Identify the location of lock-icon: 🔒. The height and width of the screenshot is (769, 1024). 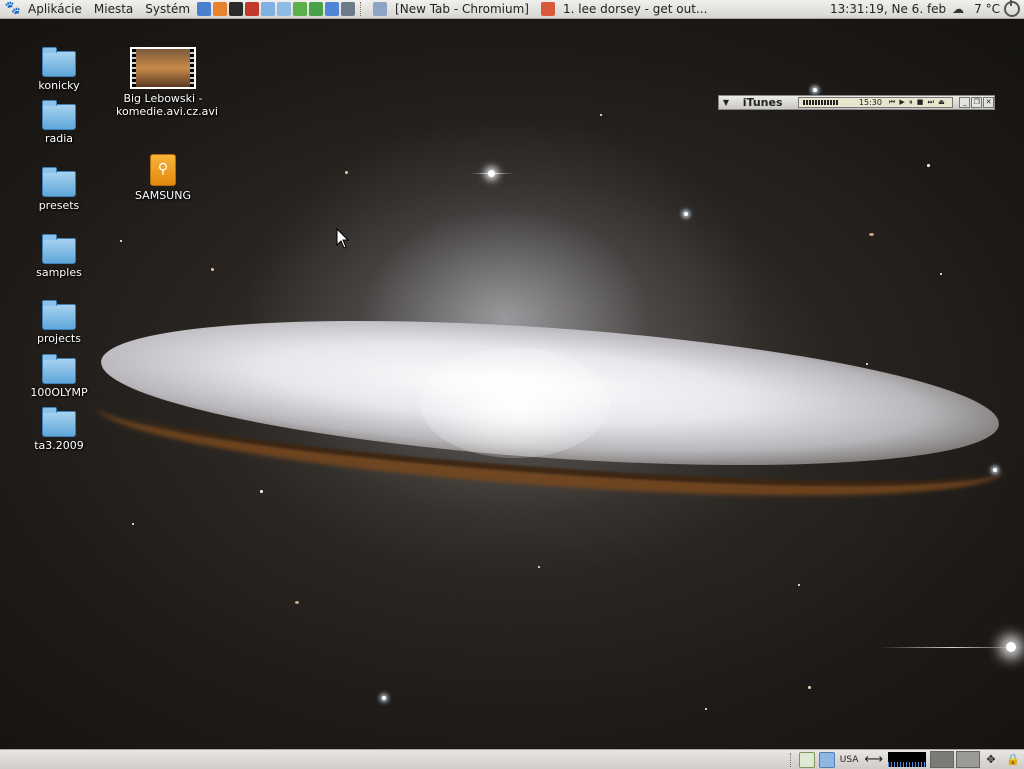
(1013, 760).